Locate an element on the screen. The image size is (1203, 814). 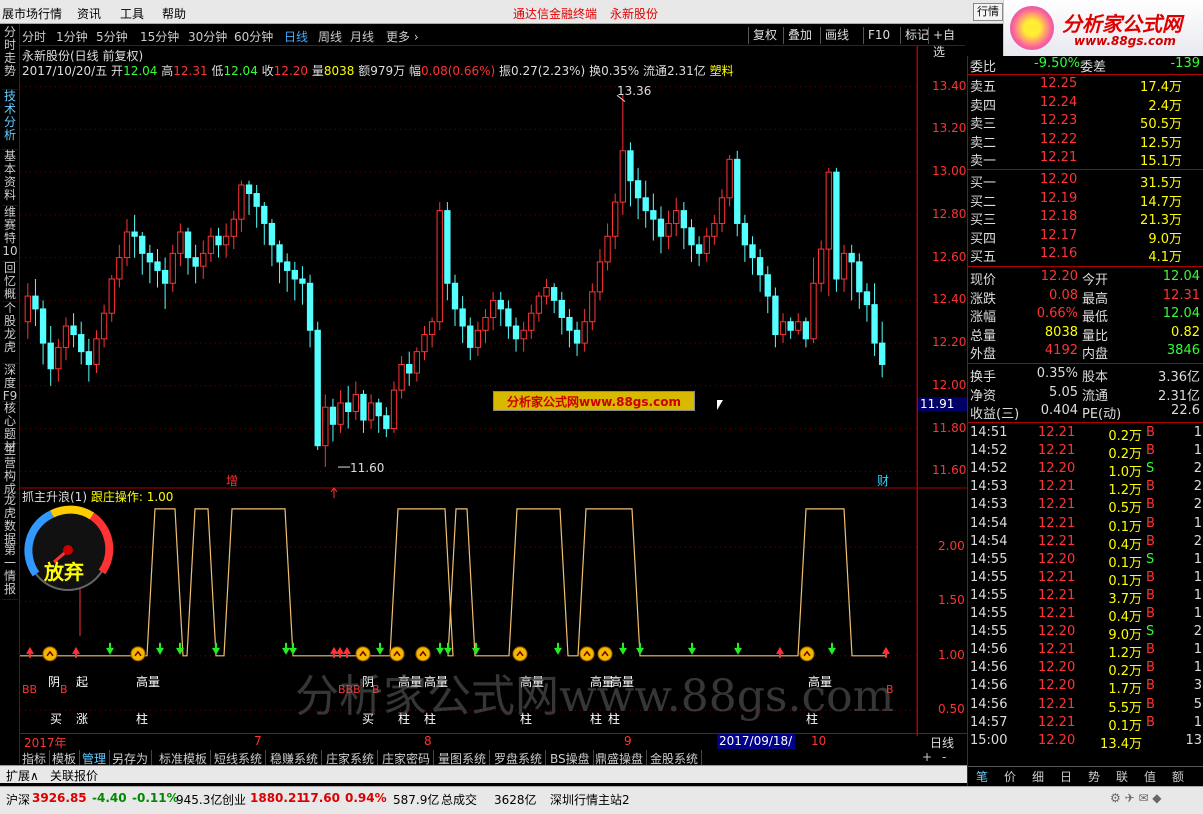
tick-volume: 0.1万 is located at coordinates (1125, 726).